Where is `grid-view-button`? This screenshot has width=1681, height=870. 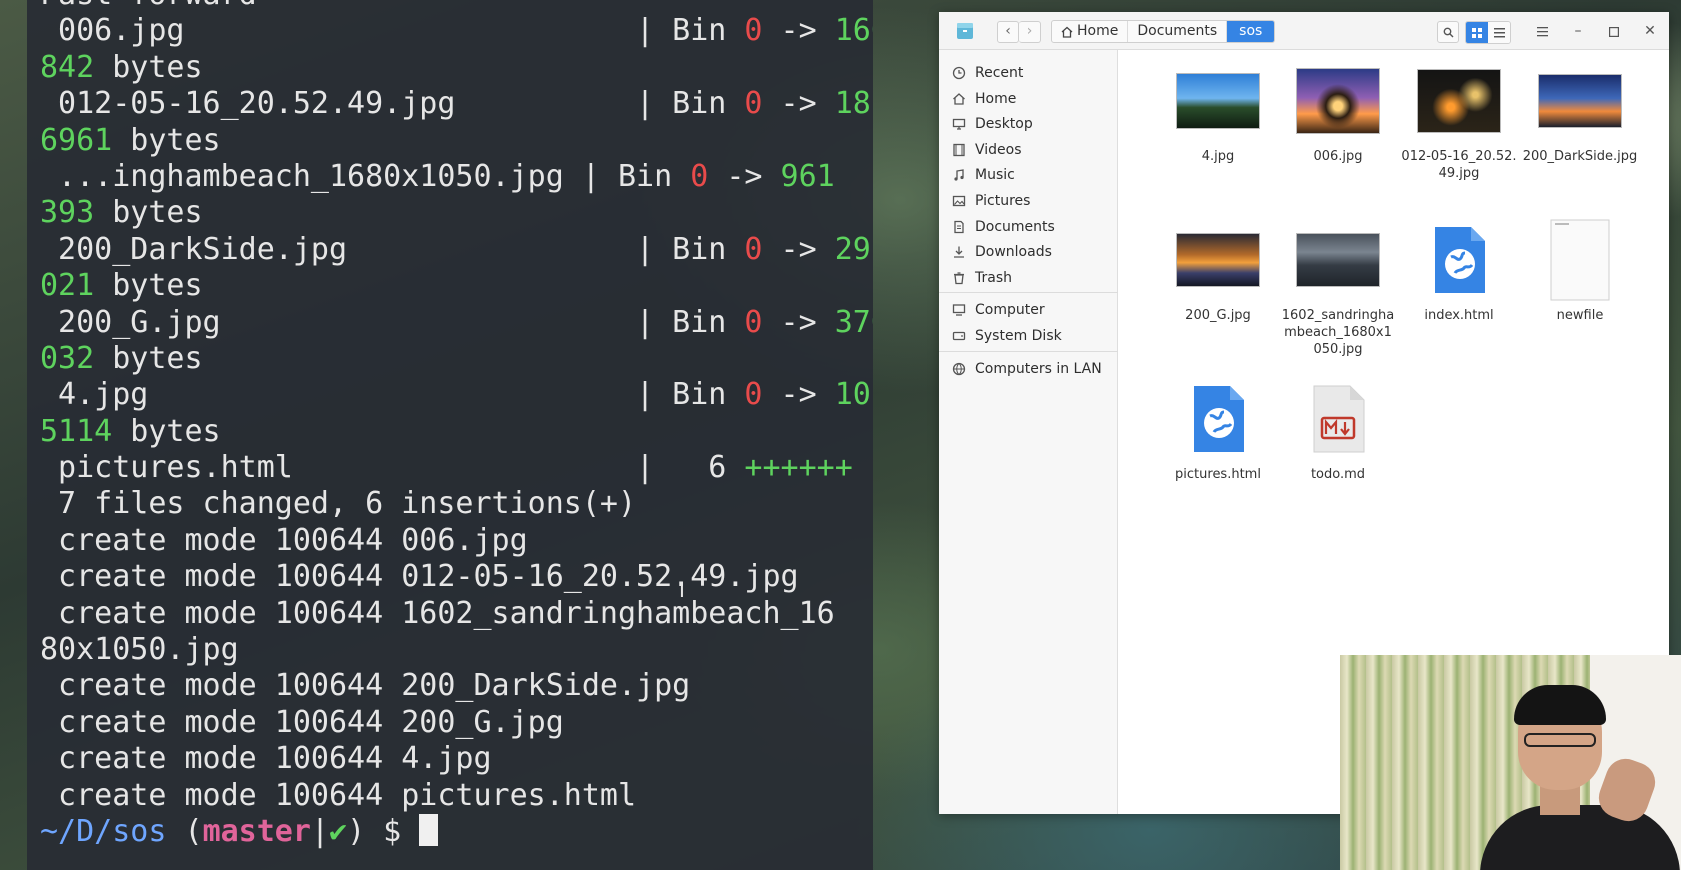 grid-view-button is located at coordinates (1477, 32).